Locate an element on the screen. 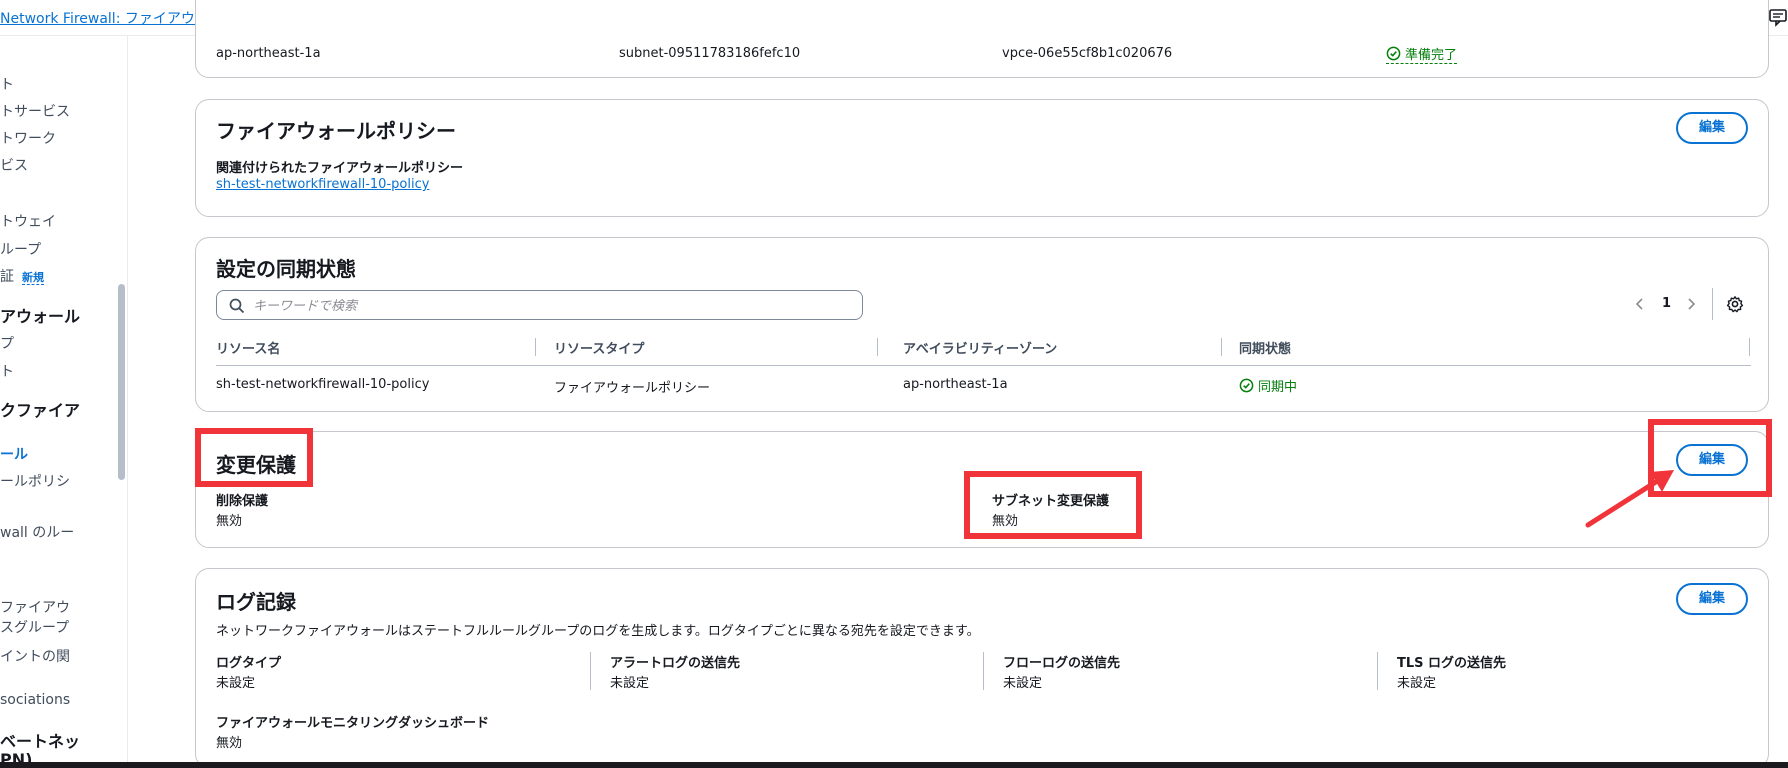 Image resolution: width=1788 pixels, height=768 pixels. log-type-label: ログタイプ is located at coordinates (249, 663).